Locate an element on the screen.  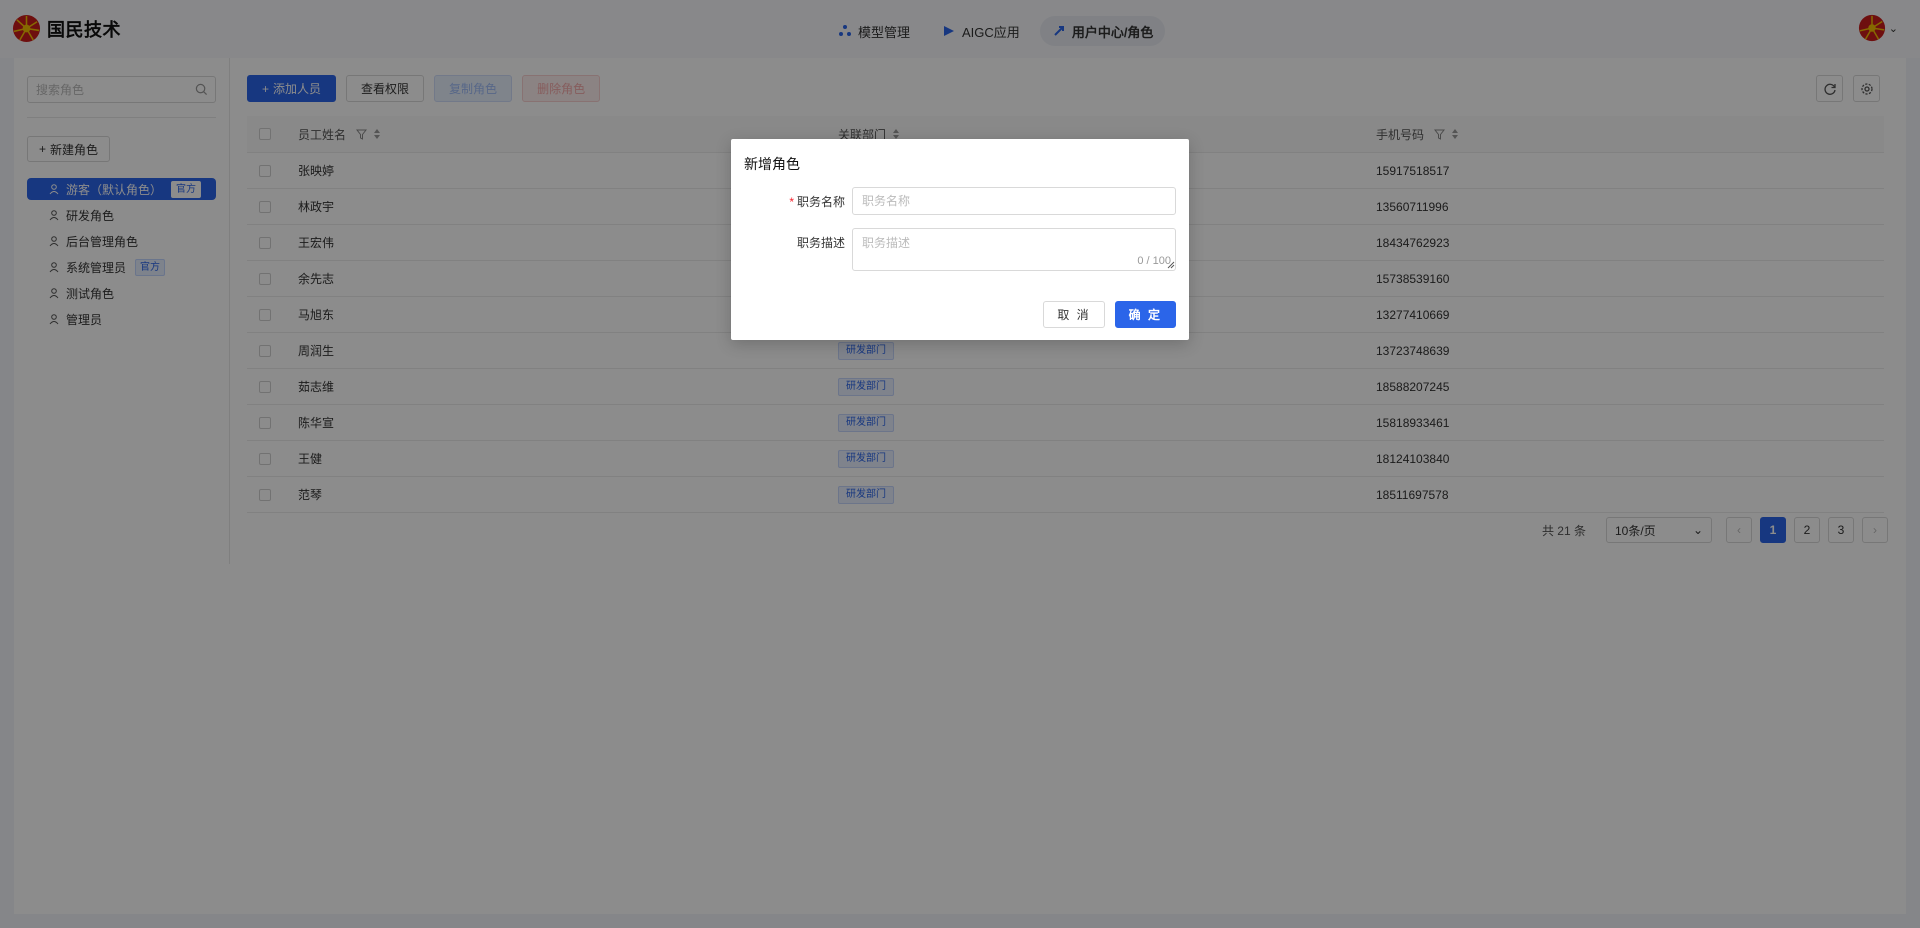
name-field-label: * 职务名称 is located at coordinates (817, 201).